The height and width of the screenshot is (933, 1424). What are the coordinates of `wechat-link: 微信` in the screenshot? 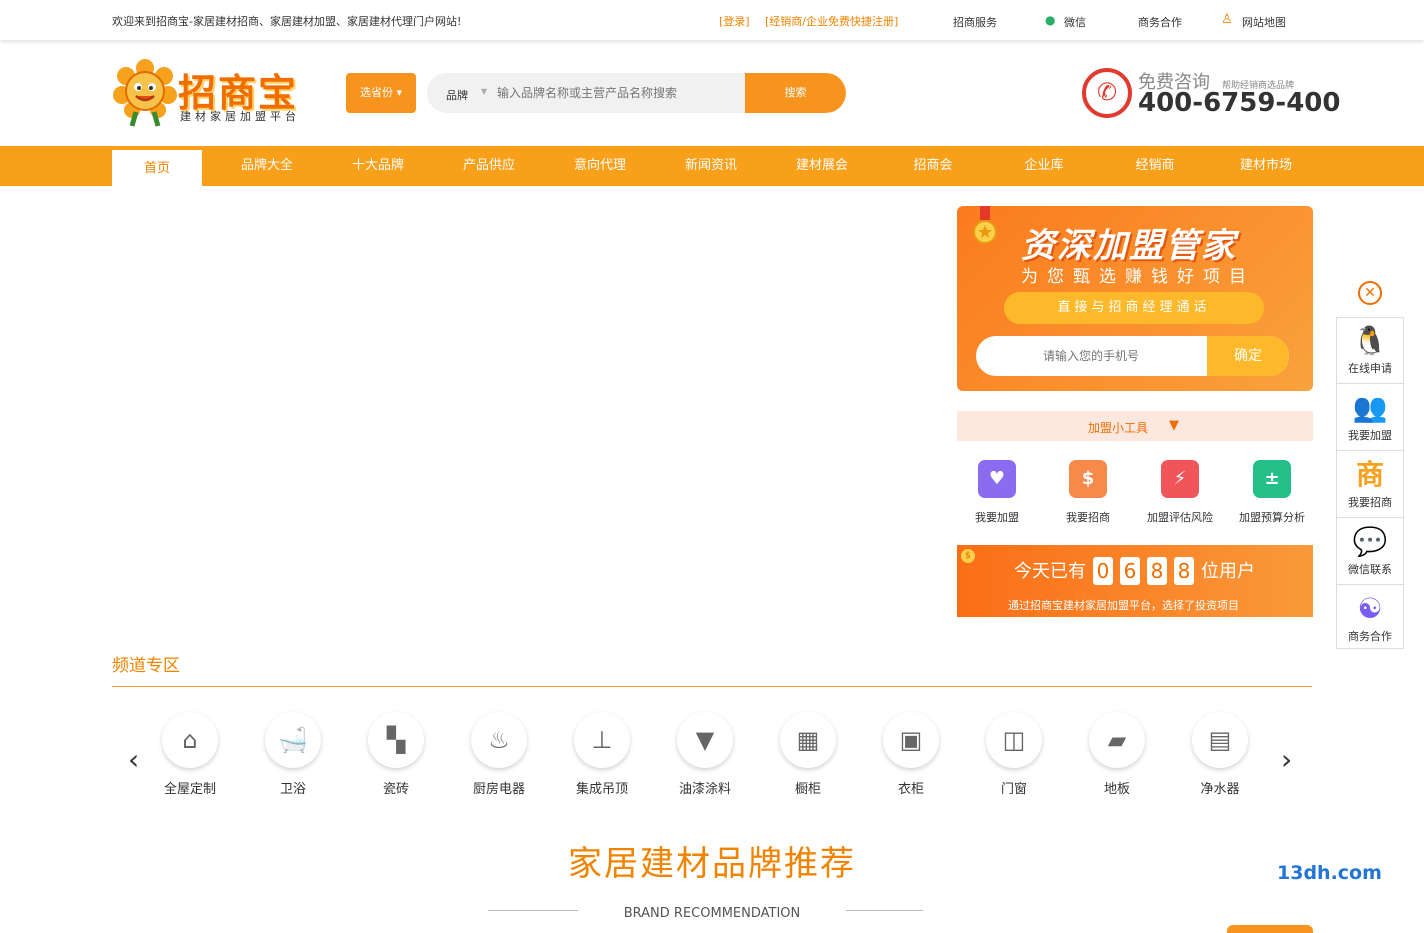 It's located at (1075, 22).